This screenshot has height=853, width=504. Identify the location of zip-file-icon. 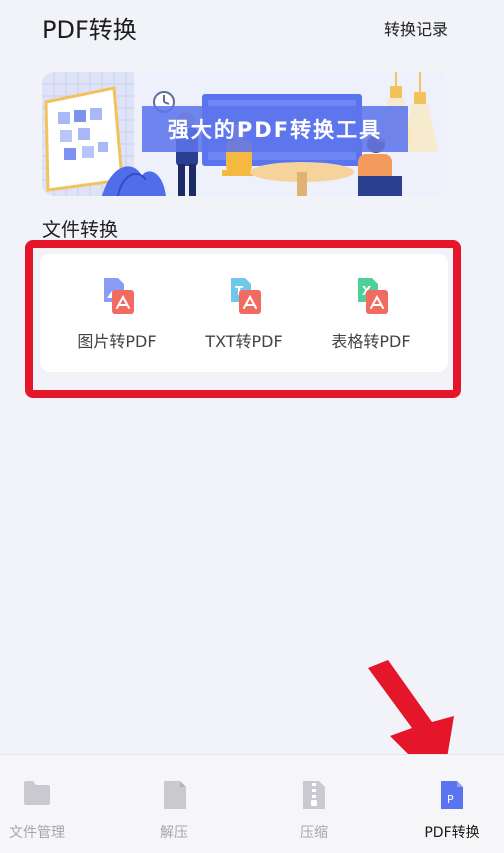
(314, 795).